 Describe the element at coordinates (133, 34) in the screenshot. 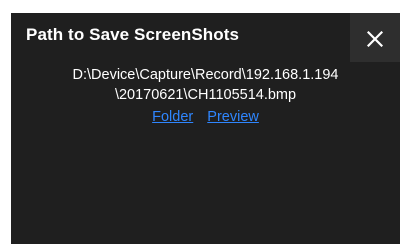

I see `dialog-title: Path to Save ScreenShots` at that location.